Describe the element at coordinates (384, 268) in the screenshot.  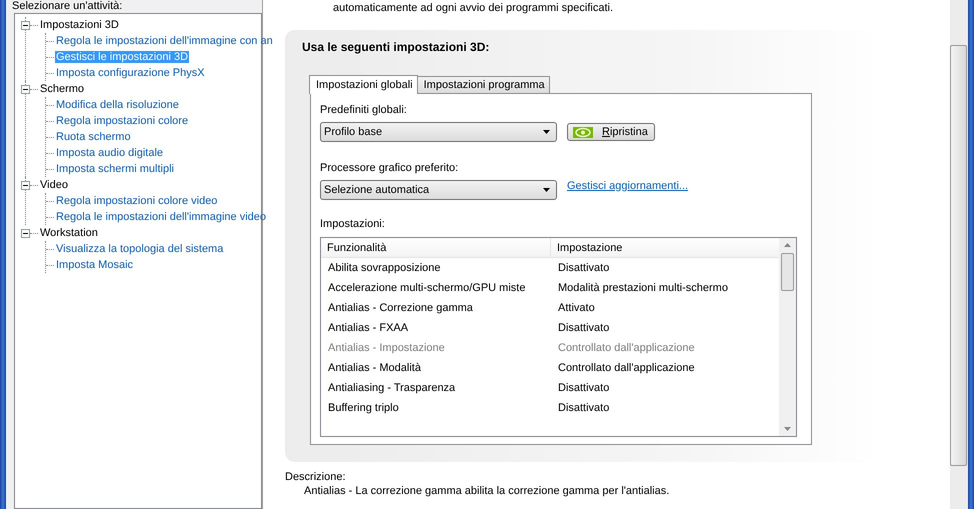
I see `feature-cell-text: Abilita sovrapposizione` at that location.